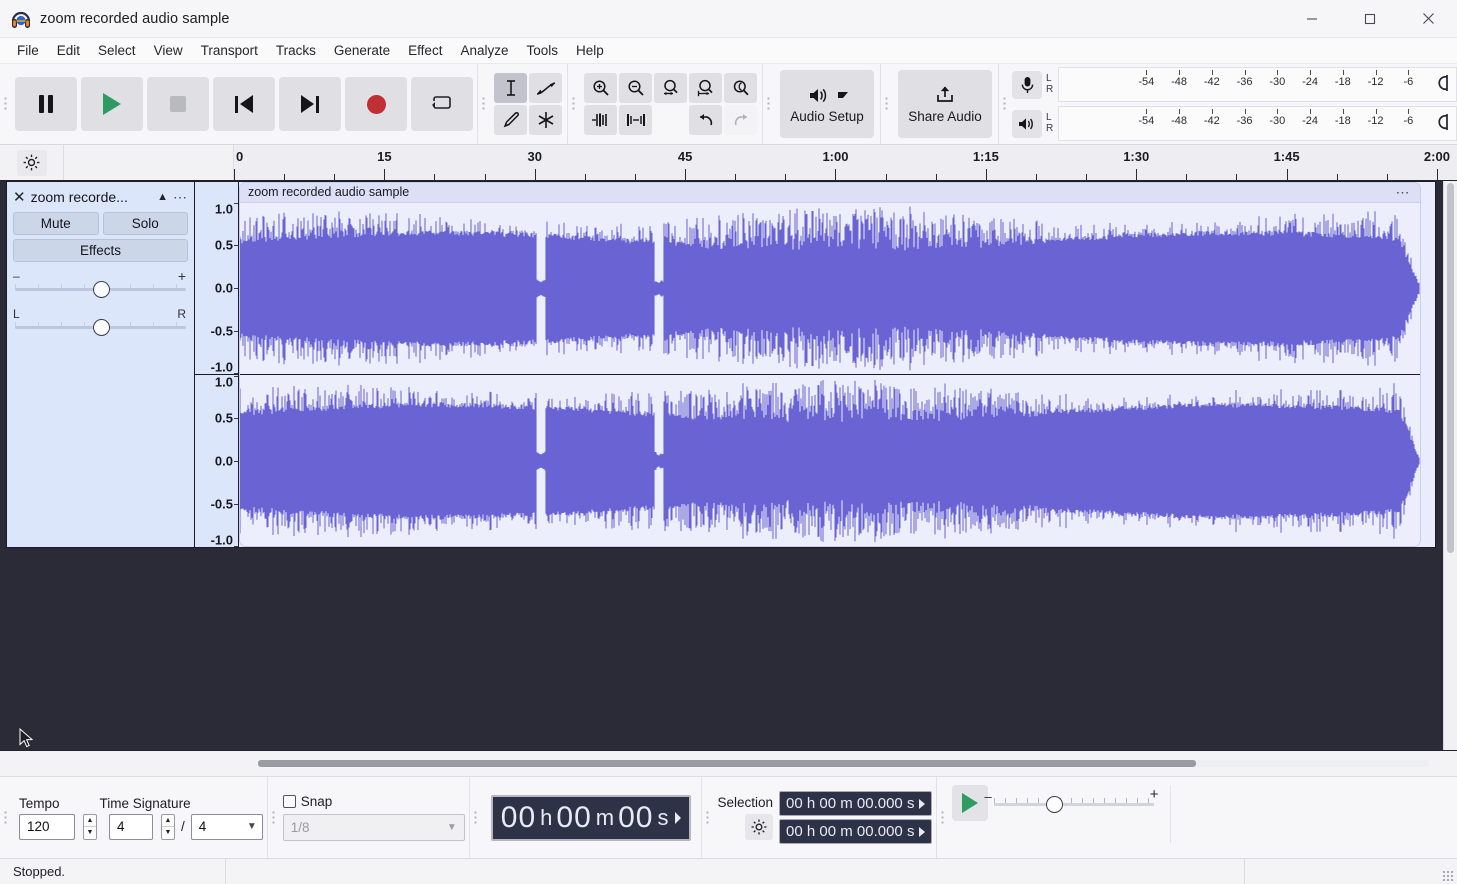 The height and width of the screenshot is (884, 1457). What do you see at coordinates (362, 50) in the screenshot?
I see `menu-generate: Generate` at bounding box center [362, 50].